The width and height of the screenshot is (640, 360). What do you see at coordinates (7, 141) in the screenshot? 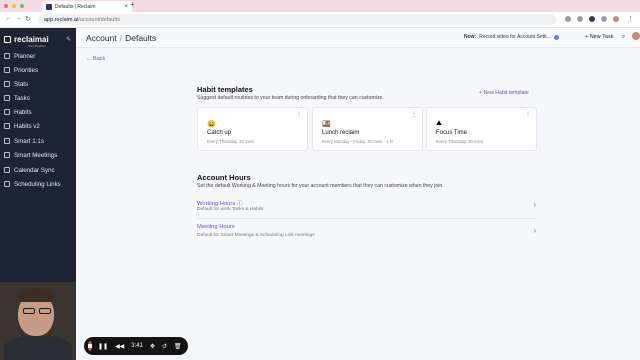
I see `people-icon` at bounding box center [7, 141].